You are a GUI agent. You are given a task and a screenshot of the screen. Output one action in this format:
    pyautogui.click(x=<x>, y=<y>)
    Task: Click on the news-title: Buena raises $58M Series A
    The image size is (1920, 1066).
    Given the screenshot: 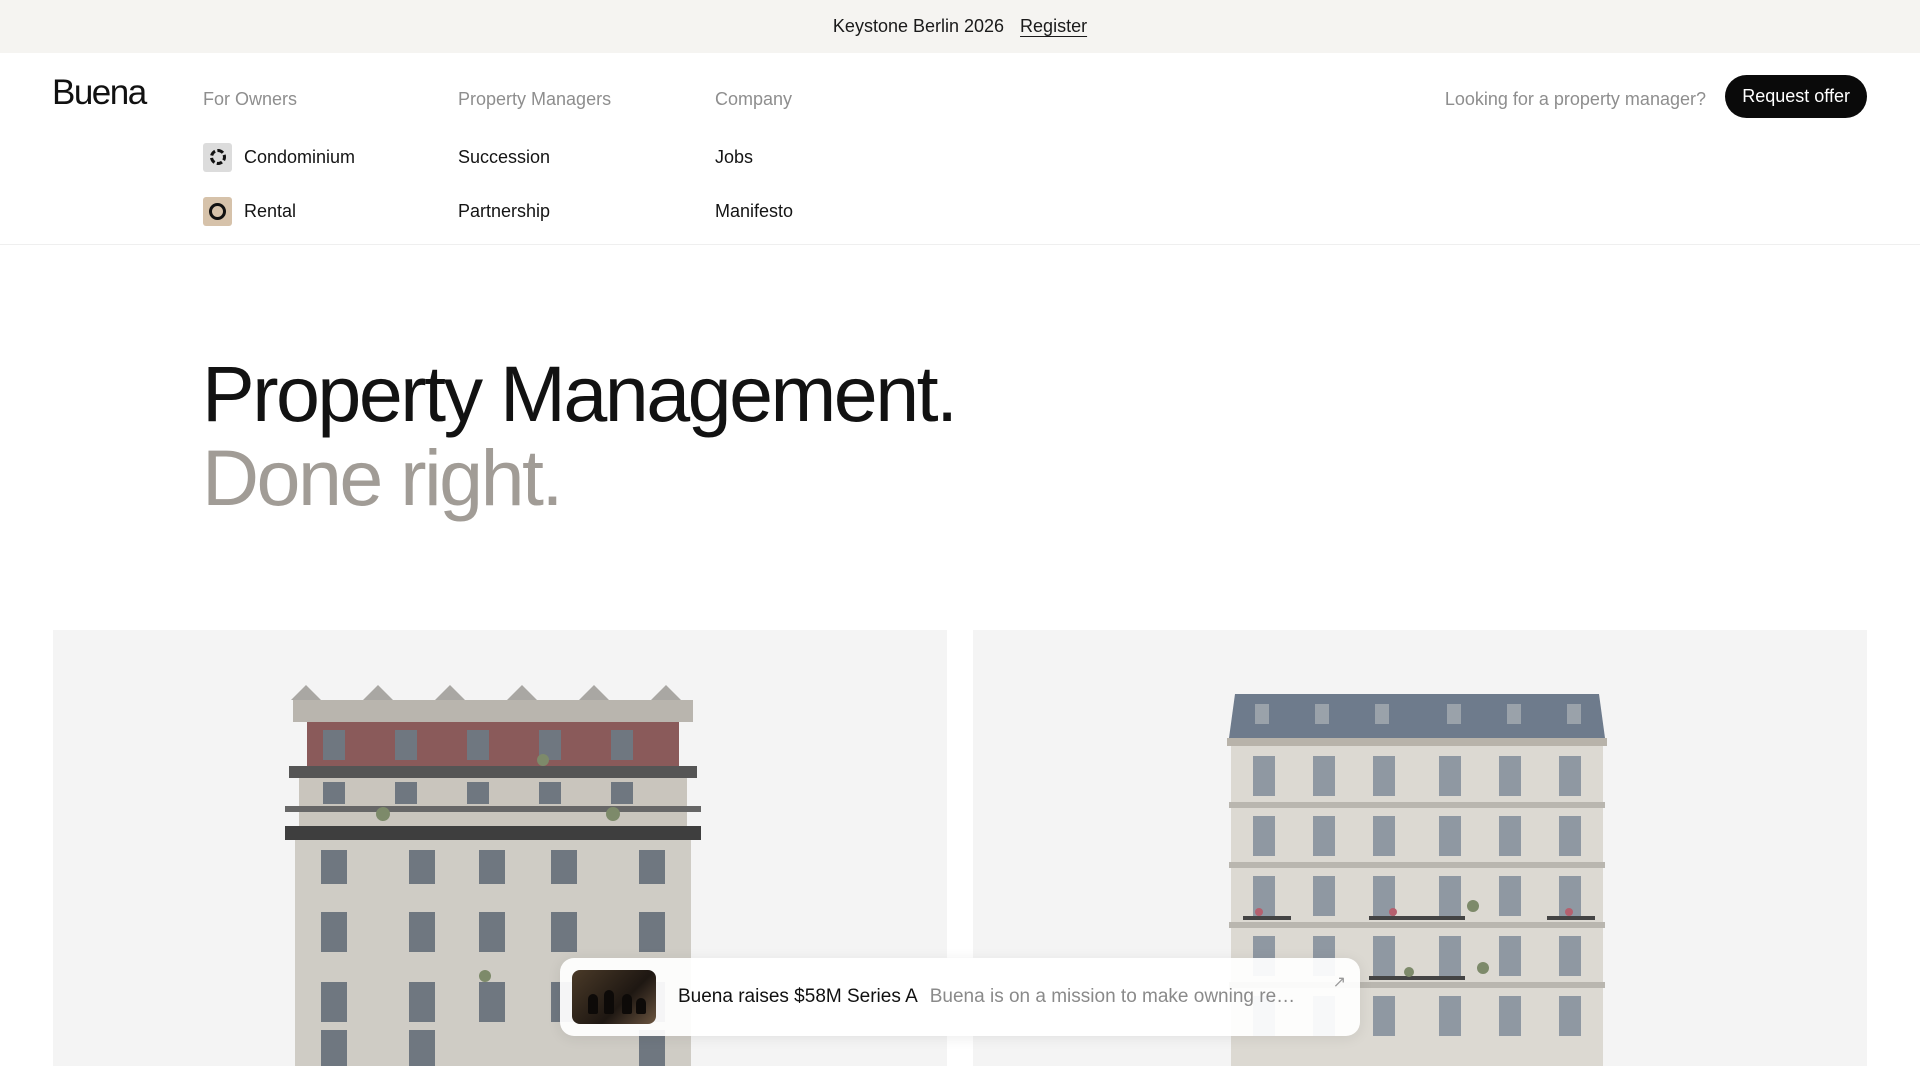 What is the action you would take?
    pyautogui.click(x=798, y=996)
    